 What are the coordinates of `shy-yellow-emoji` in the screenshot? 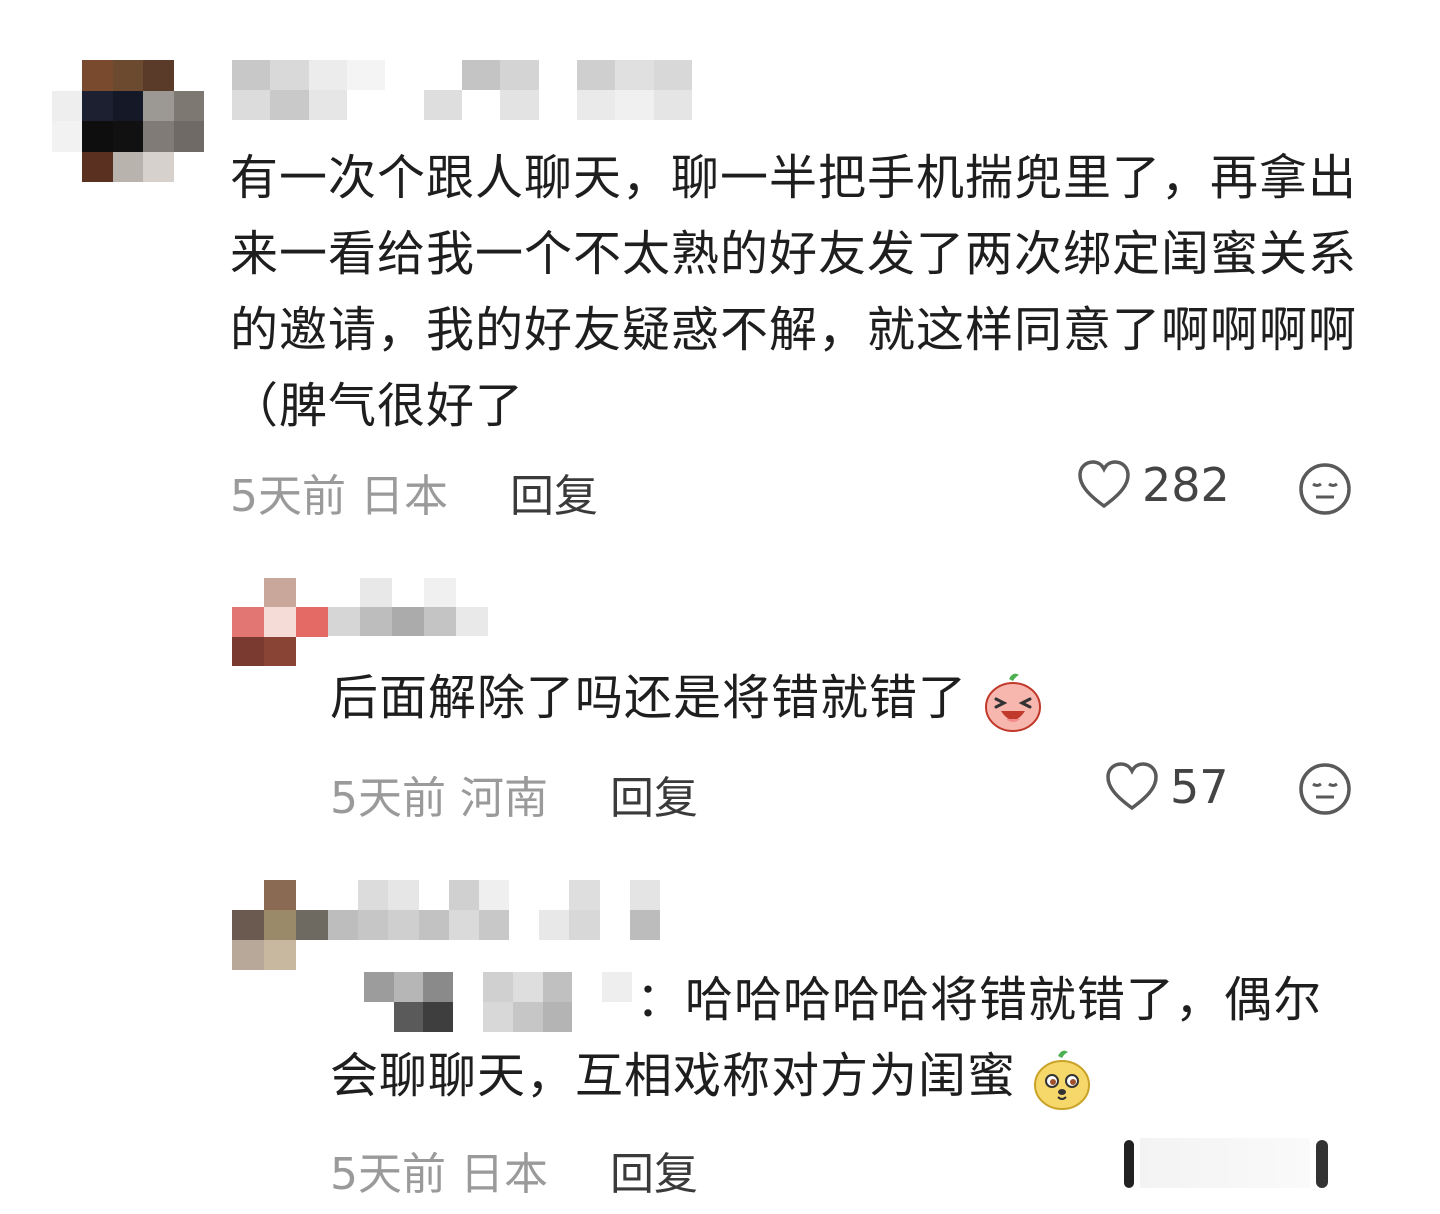 It's located at (1062, 1080).